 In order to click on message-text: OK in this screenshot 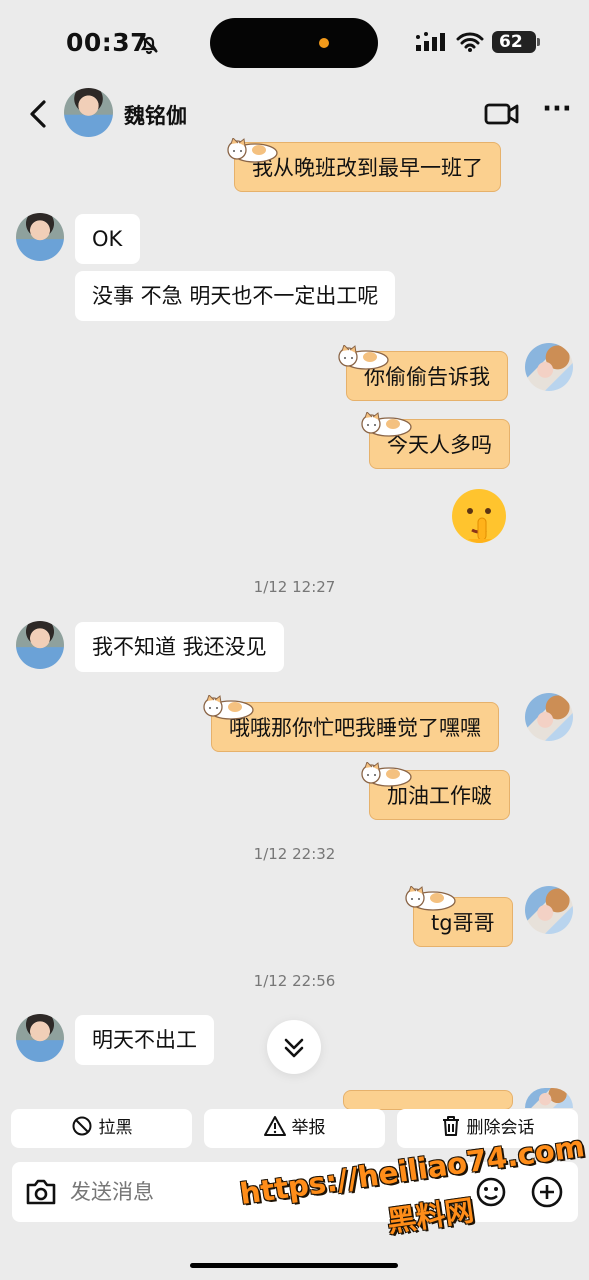, I will do `click(107, 239)`.